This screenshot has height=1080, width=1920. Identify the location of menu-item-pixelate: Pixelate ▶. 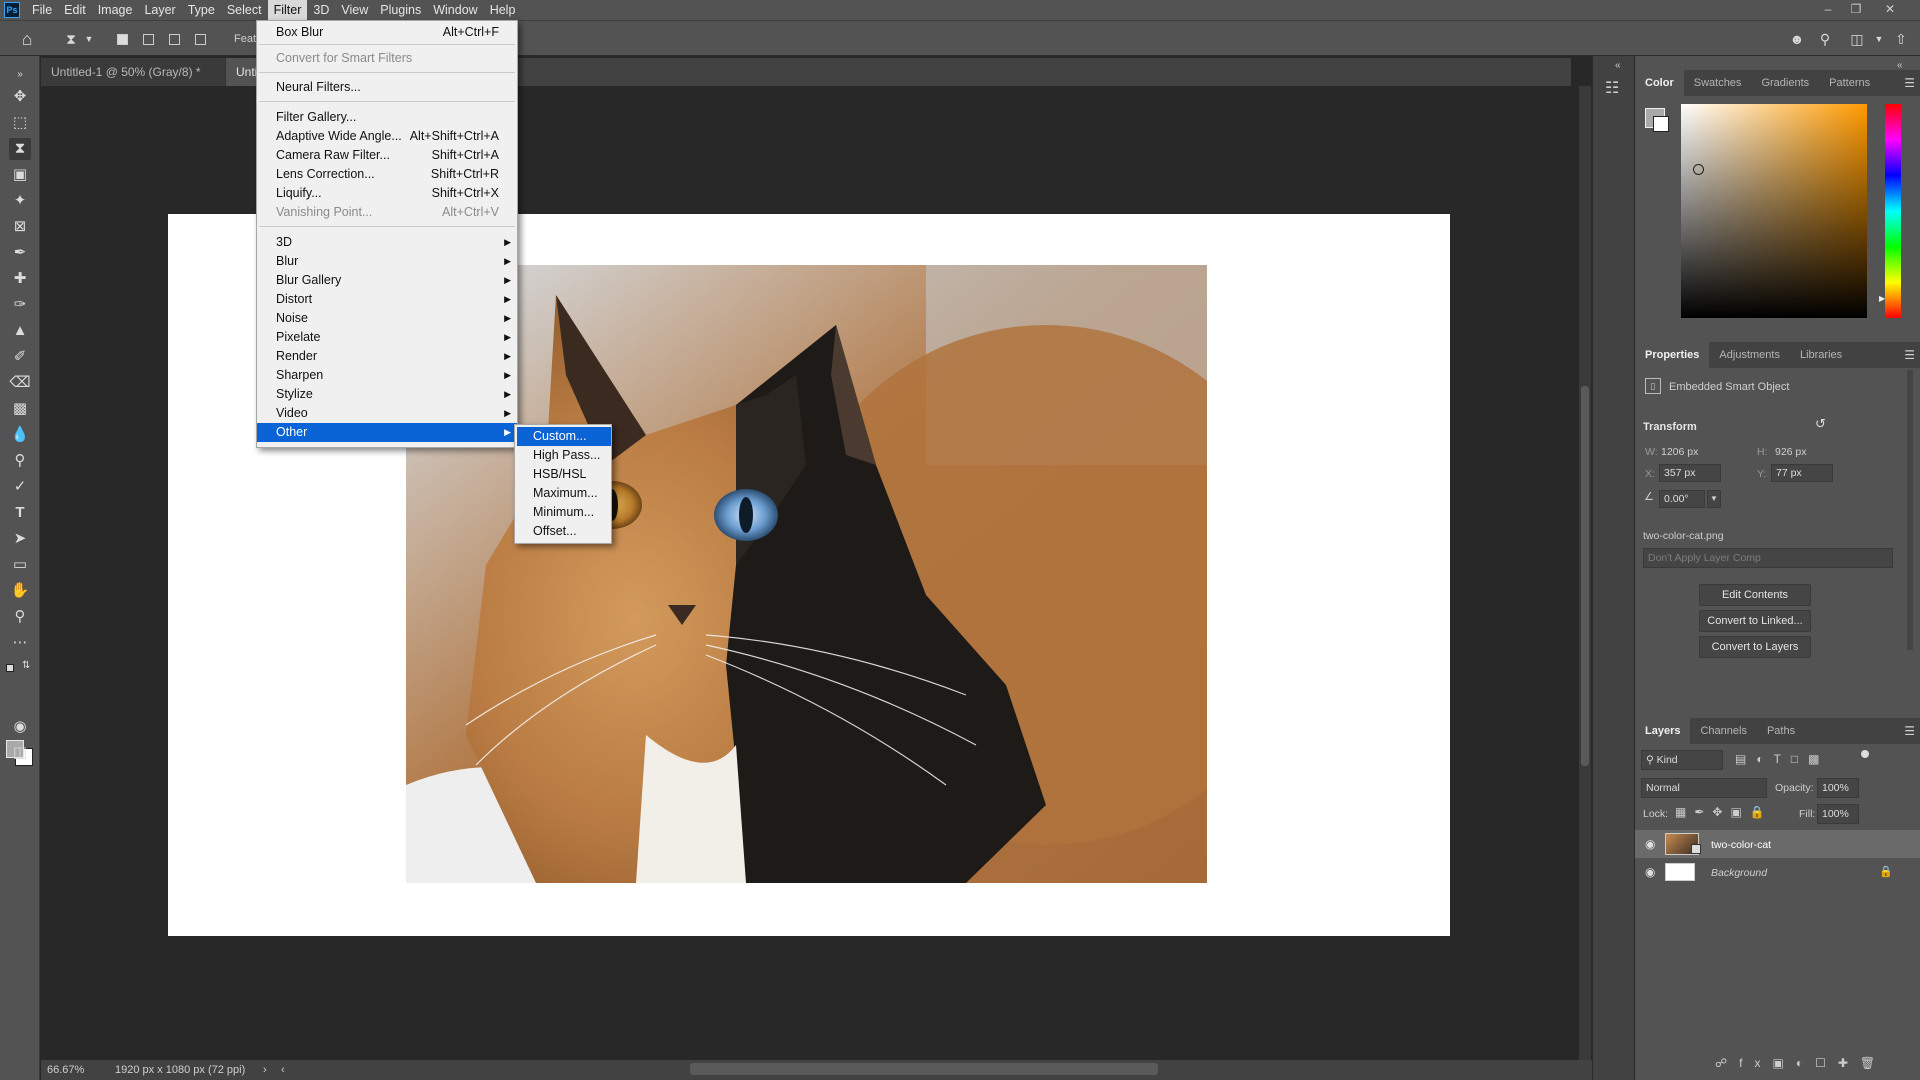
(387, 337).